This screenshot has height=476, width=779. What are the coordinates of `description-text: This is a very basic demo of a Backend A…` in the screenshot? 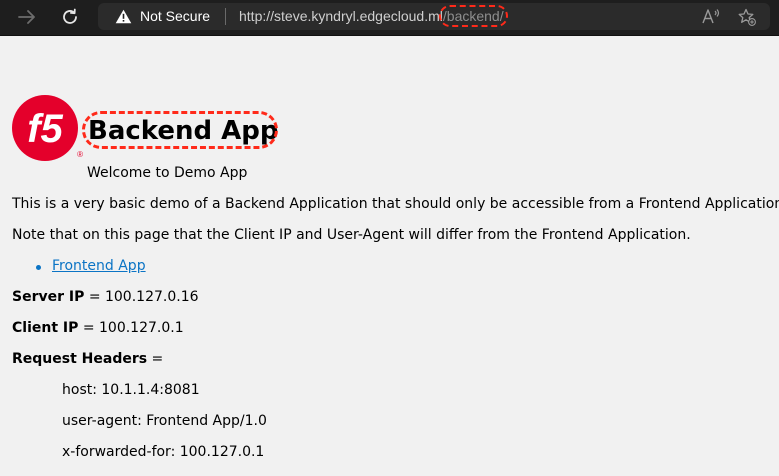 It's located at (395, 204).